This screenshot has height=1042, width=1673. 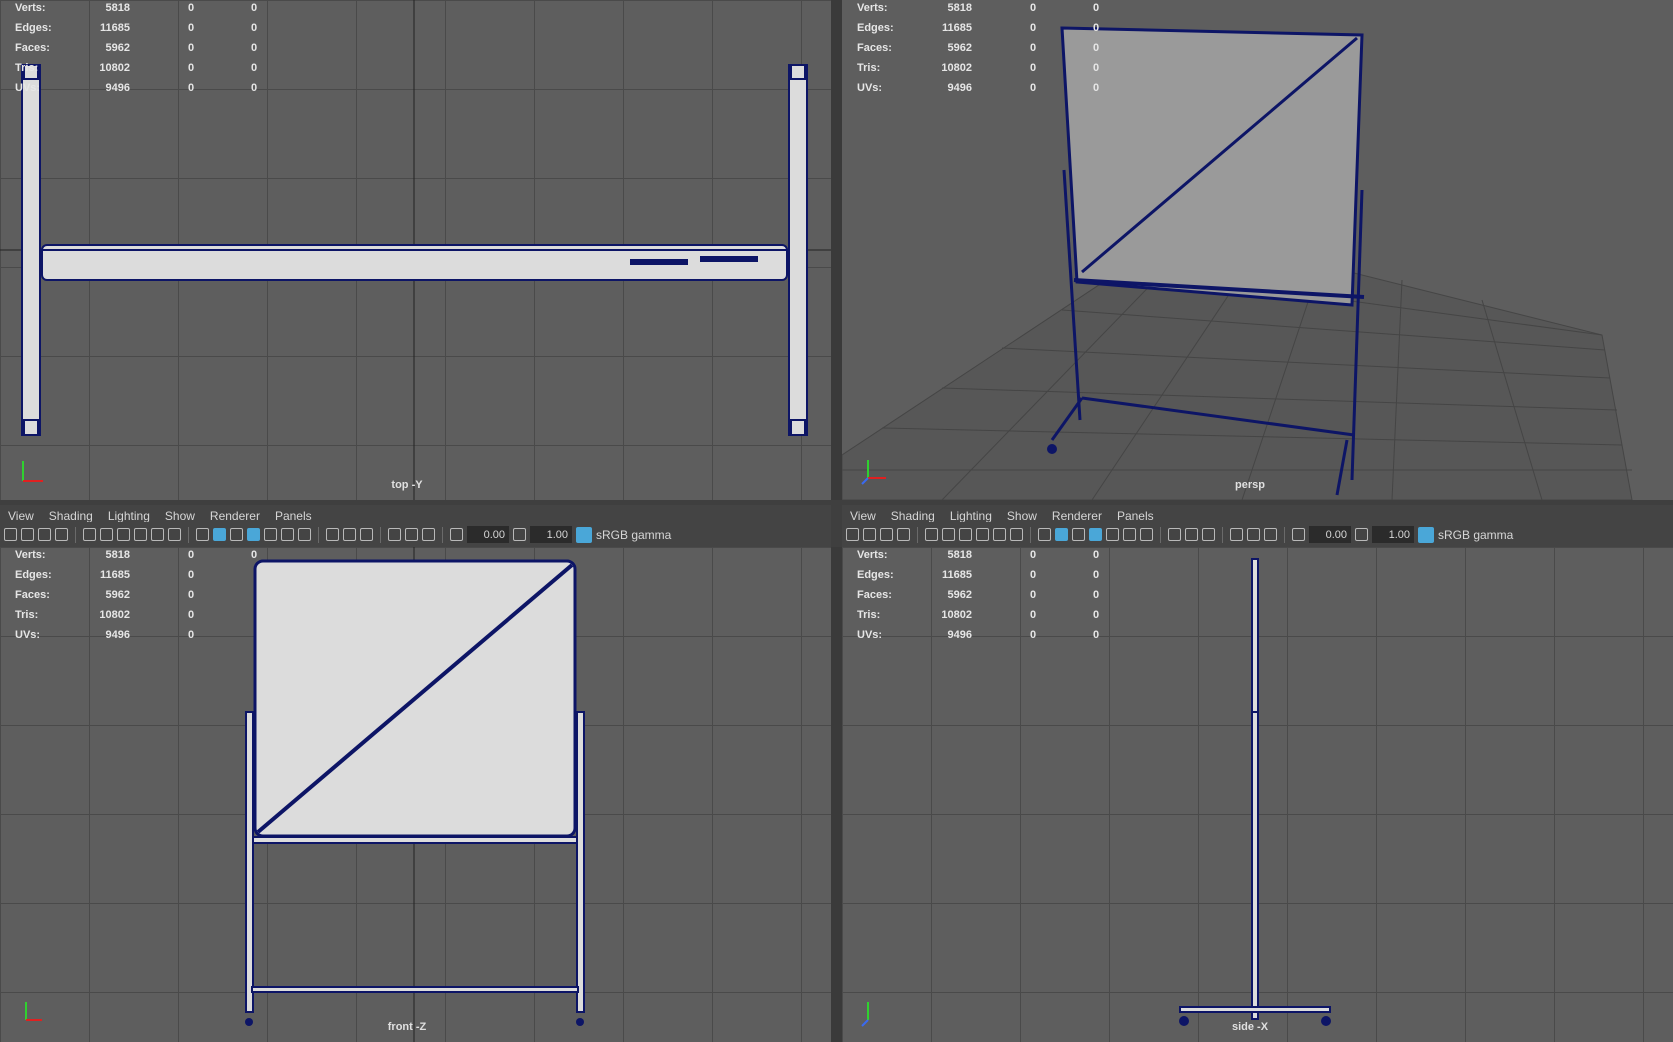 I want to click on camera-label-side: side -X, so click(x=1250, y=1027).